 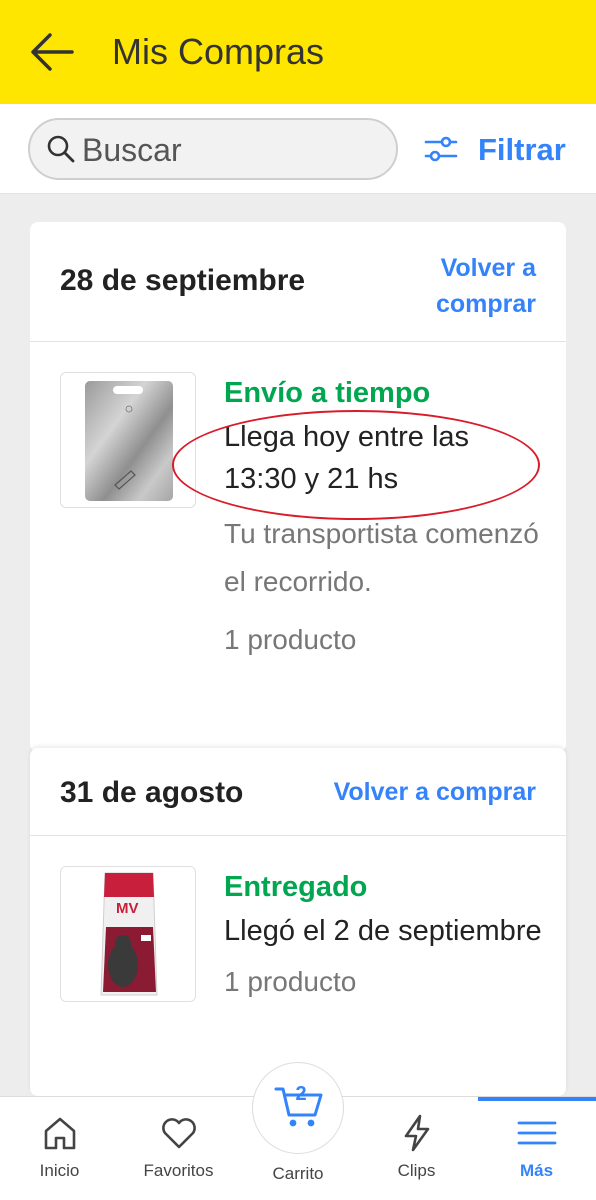 I want to click on page-title: Mis Compras, so click(x=218, y=51).